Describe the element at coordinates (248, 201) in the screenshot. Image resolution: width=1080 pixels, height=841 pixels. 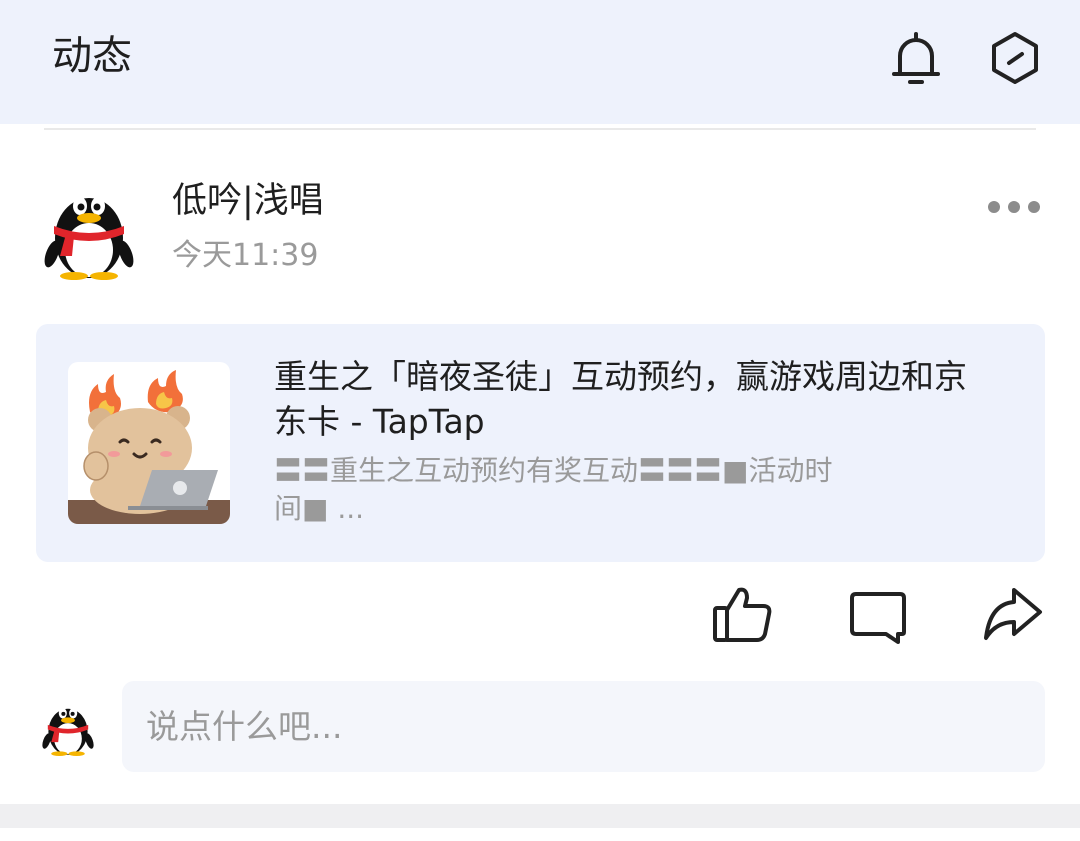
I see `username: 低吟|浅唱` at that location.